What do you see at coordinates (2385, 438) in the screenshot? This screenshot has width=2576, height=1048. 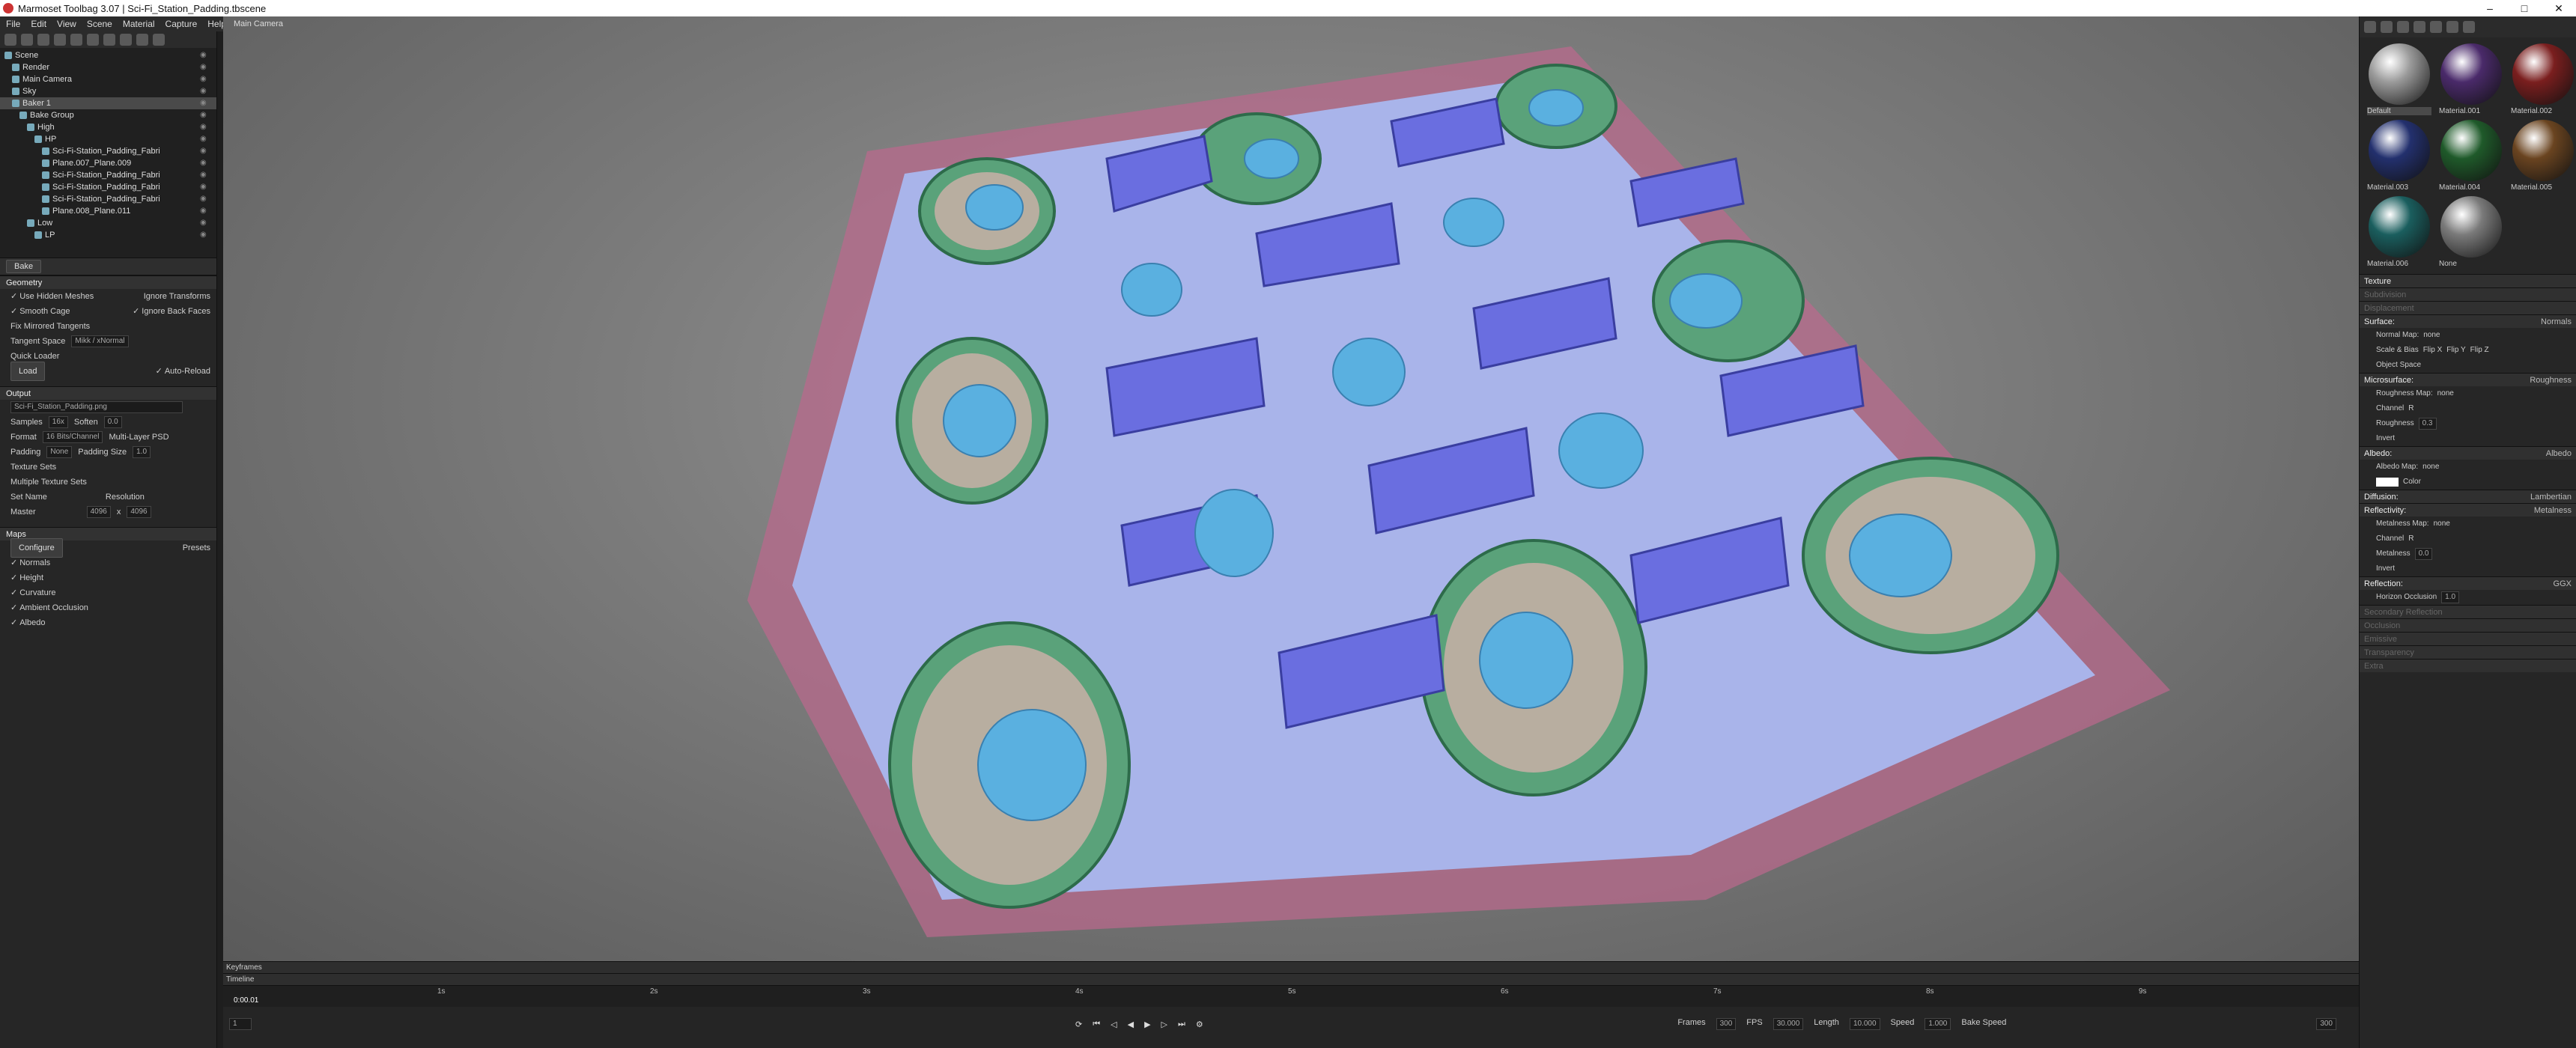 I see `roughness-invert-checkbox: Invert` at bounding box center [2385, 438].